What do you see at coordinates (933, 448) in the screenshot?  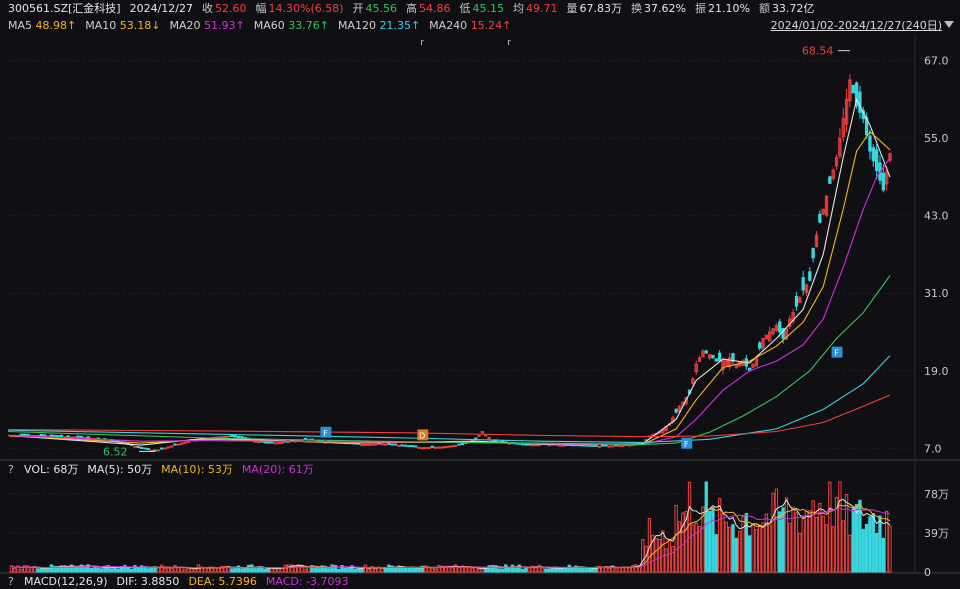 I see `y-tick-label: 7.0` at bounding box center [933, 448].